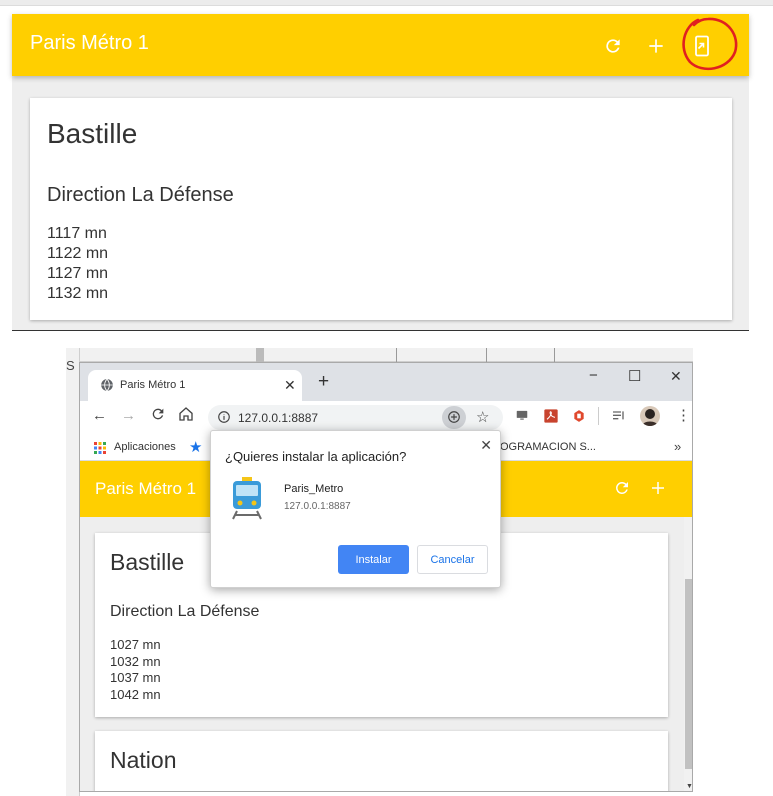  Describe the element at coordinates (676, 376) in the screenshot. I see `window-close-button: ✕` at that location.